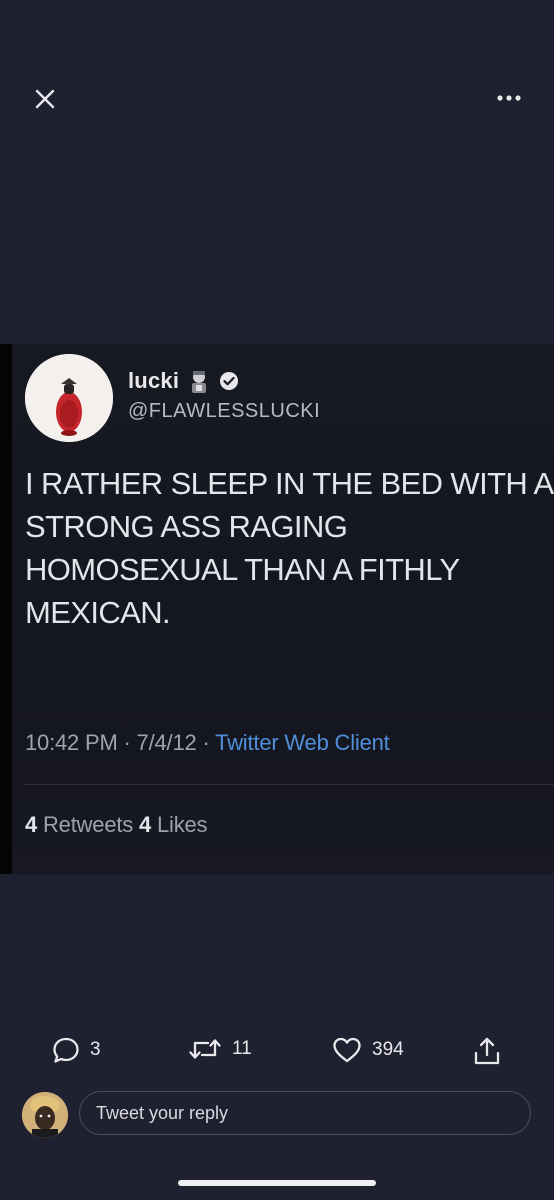  I want to click on emoji-icon, so click(199, 382).